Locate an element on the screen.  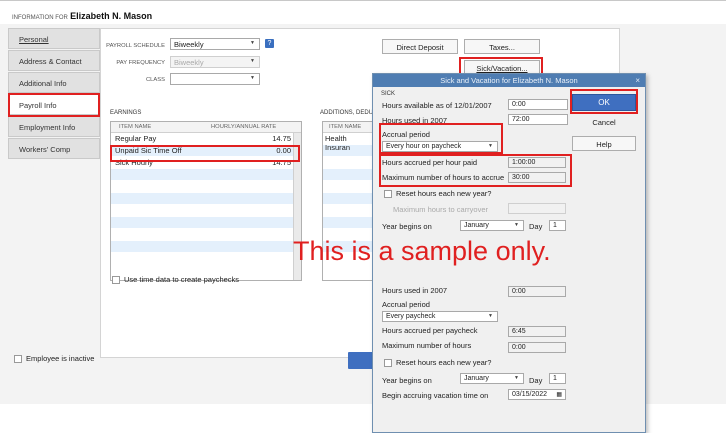
tab-address-contact: Address & Contact is located at coordinates (54, 60).